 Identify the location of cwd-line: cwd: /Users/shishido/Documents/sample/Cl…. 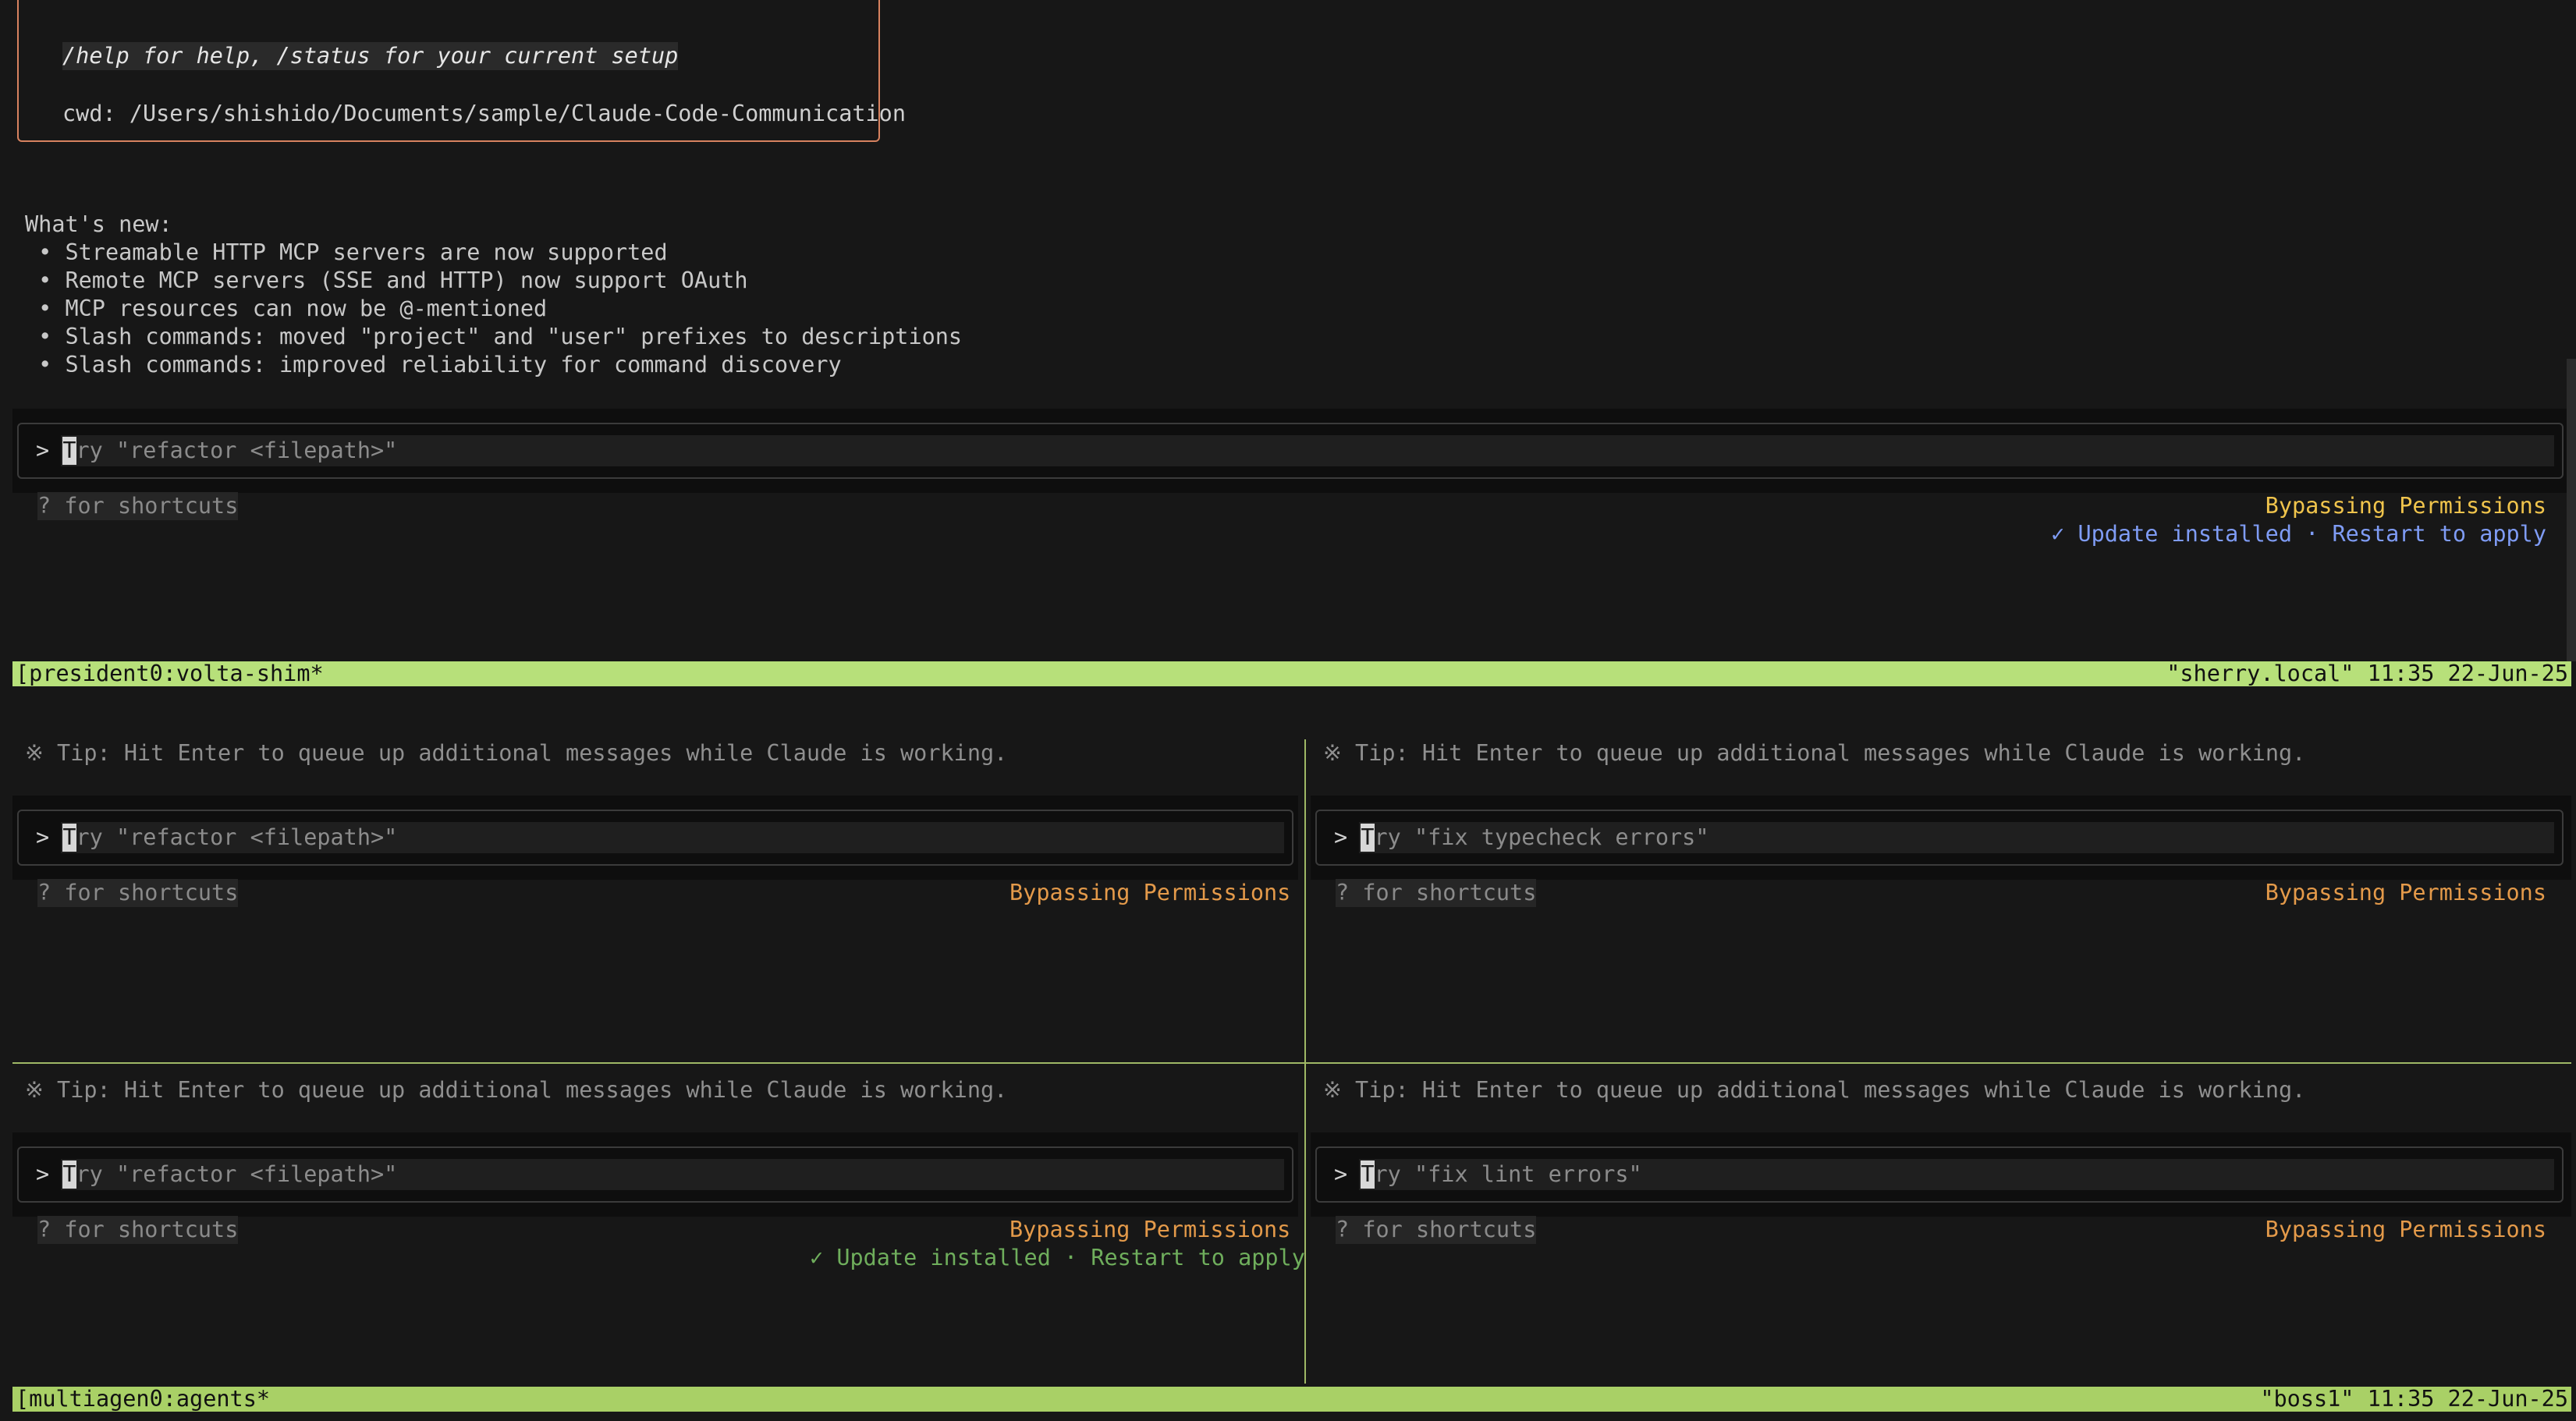
(484, 113).